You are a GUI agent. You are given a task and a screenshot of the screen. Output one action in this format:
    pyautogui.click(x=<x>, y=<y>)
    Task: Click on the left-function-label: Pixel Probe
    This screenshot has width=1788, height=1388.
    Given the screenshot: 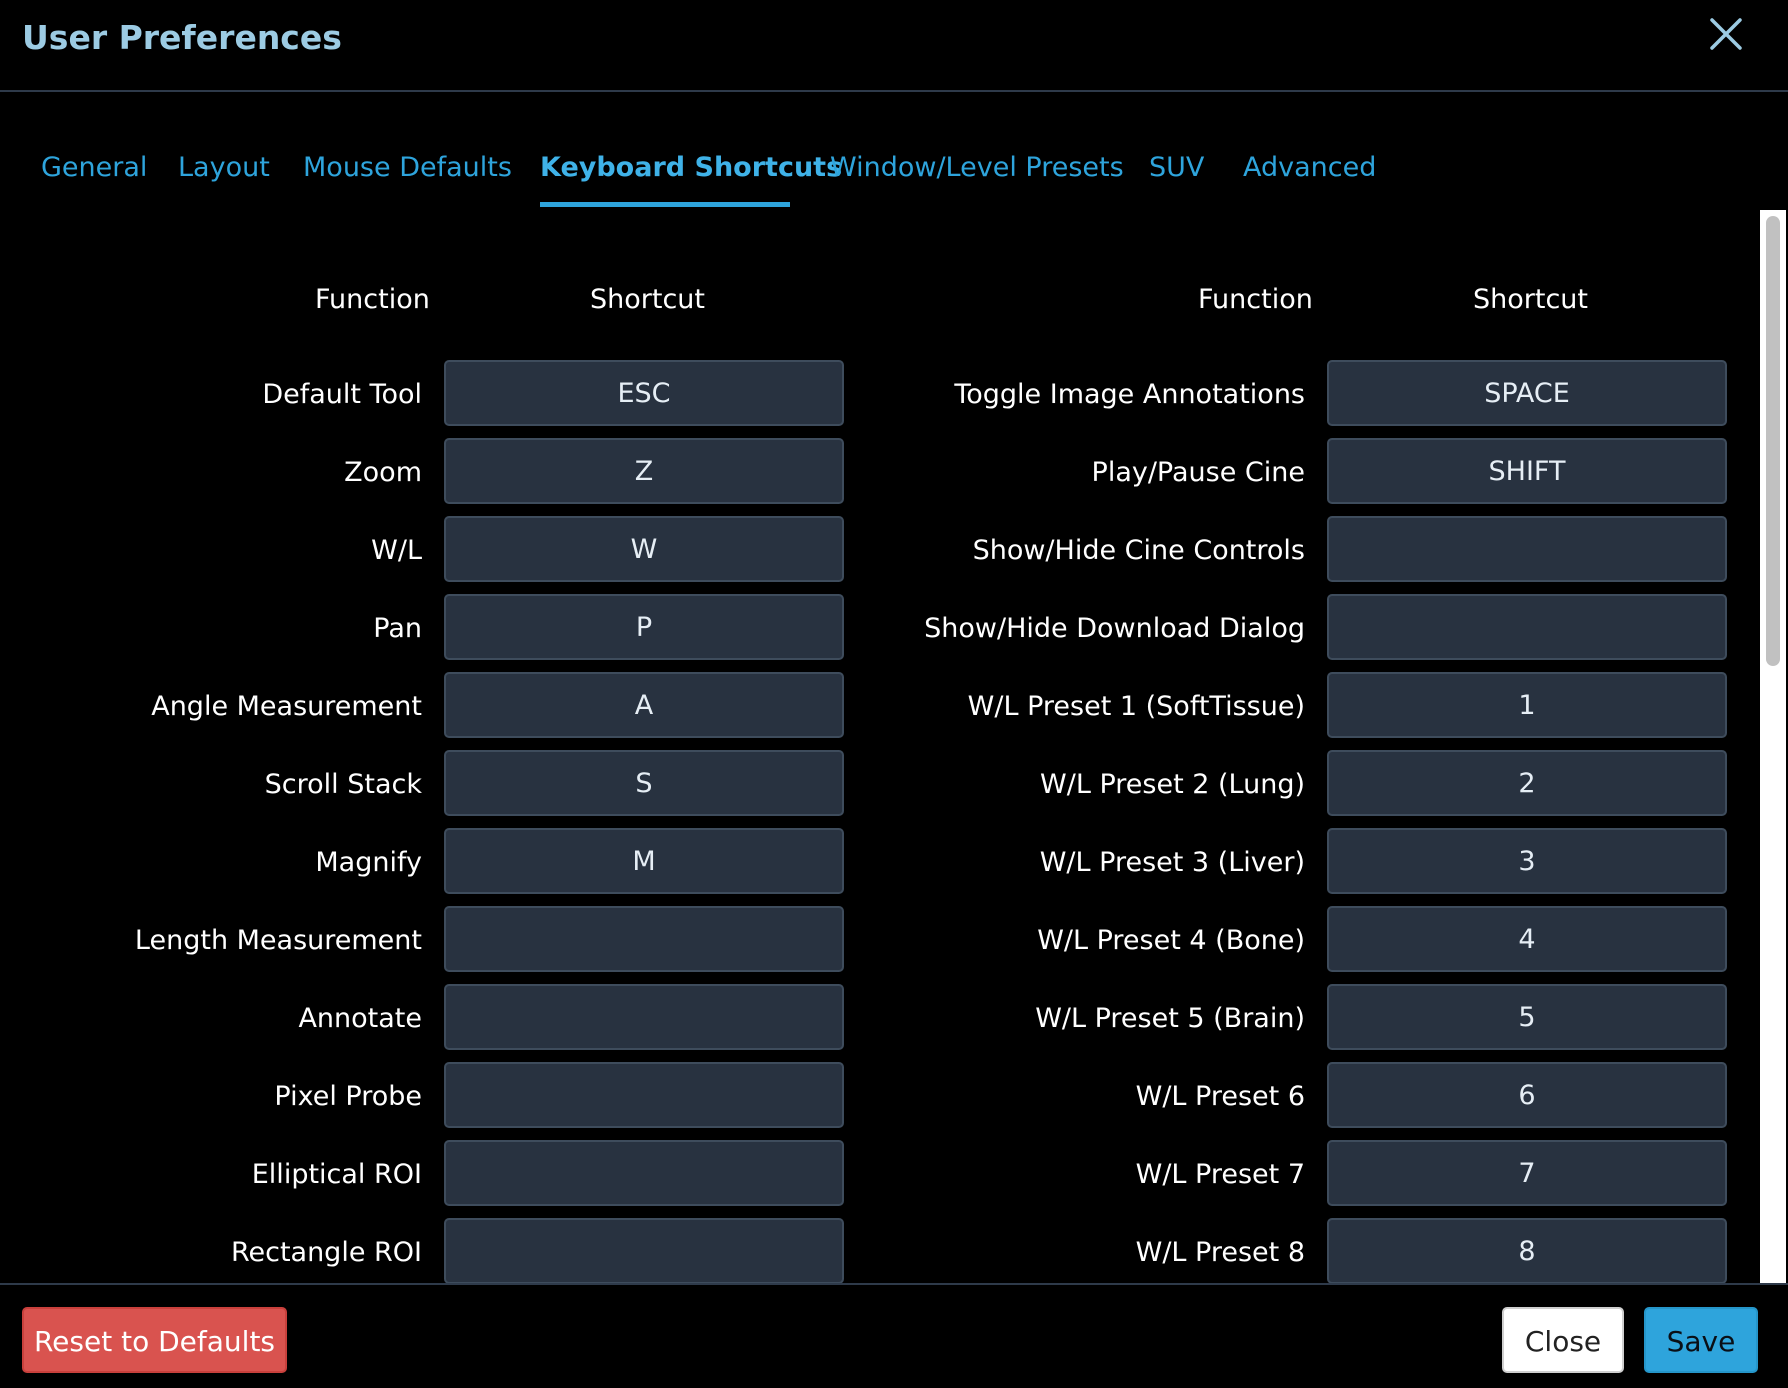 What is the action you would take?
    pyautogui.click(x=348, y=1096)
    